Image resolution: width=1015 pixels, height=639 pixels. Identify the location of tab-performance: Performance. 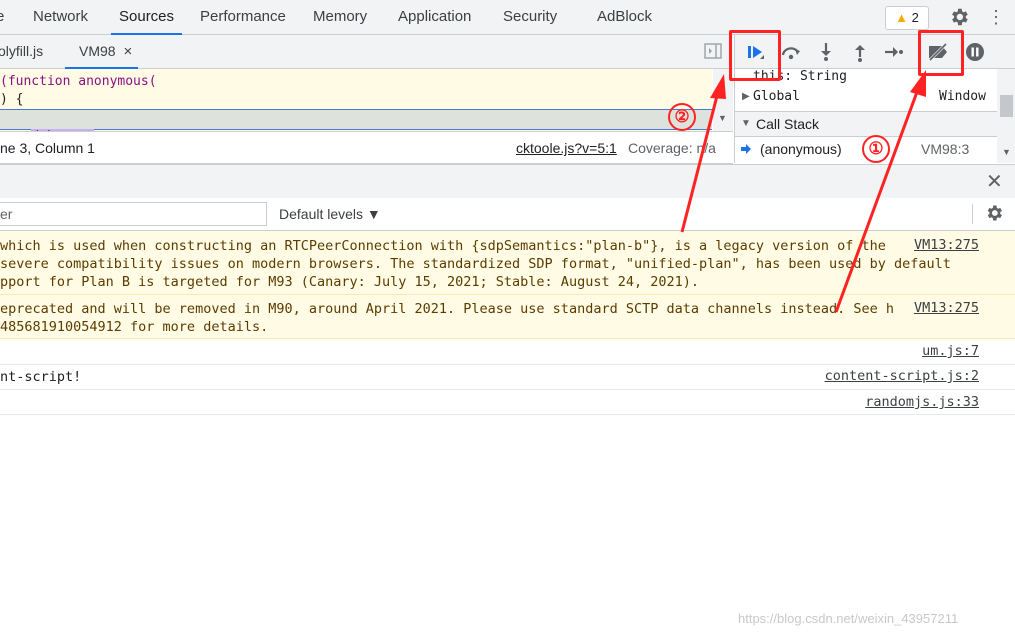
(243, 17).